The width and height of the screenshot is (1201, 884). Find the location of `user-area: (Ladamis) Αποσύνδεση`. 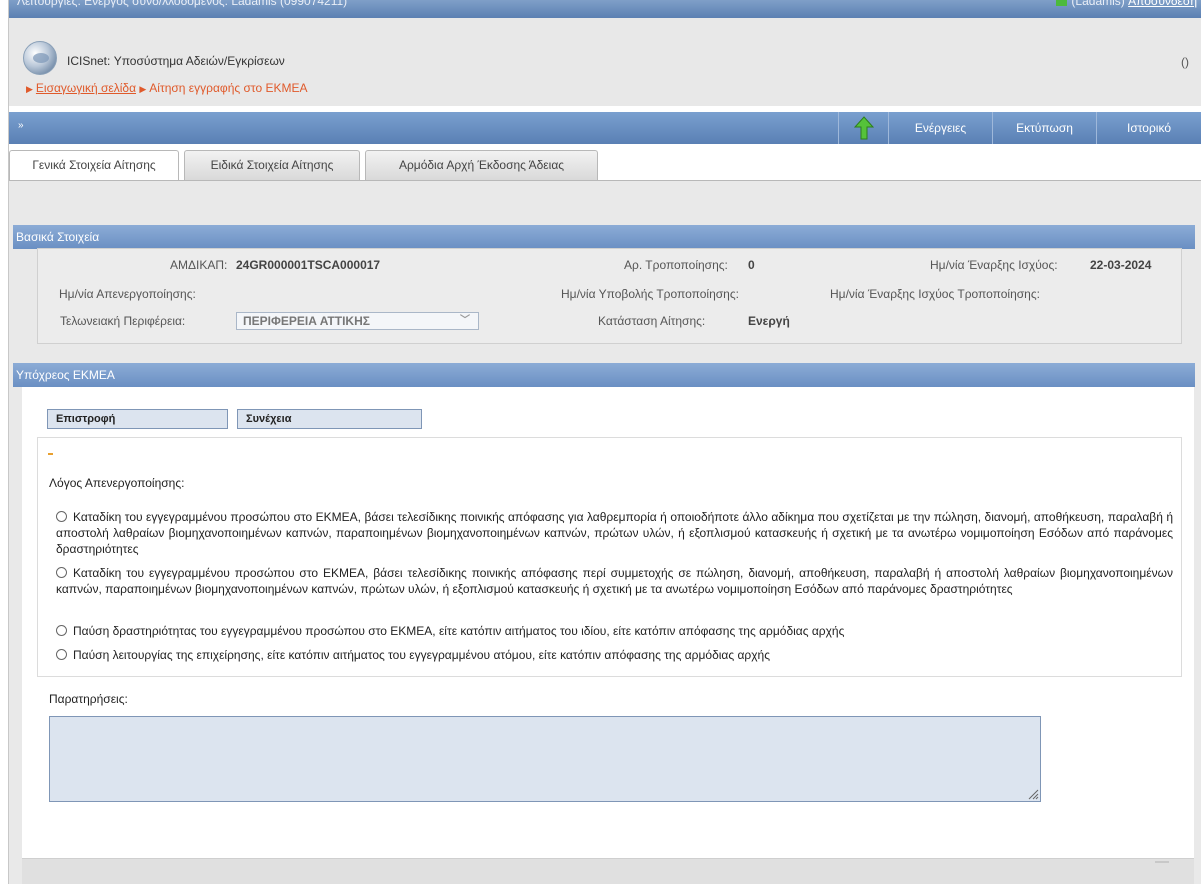

user-area: (Ladamis) Αποσύνδεση is located at coordinates (1126, 4).